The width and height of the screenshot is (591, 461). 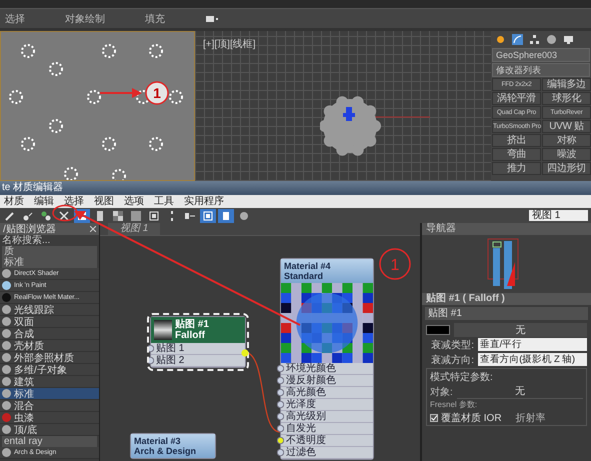 What do you see at coordinates (541, 70) in the screenshot?
I see `modifier-list-dropdown: 修改器列表` at bounding box center [541, 70].